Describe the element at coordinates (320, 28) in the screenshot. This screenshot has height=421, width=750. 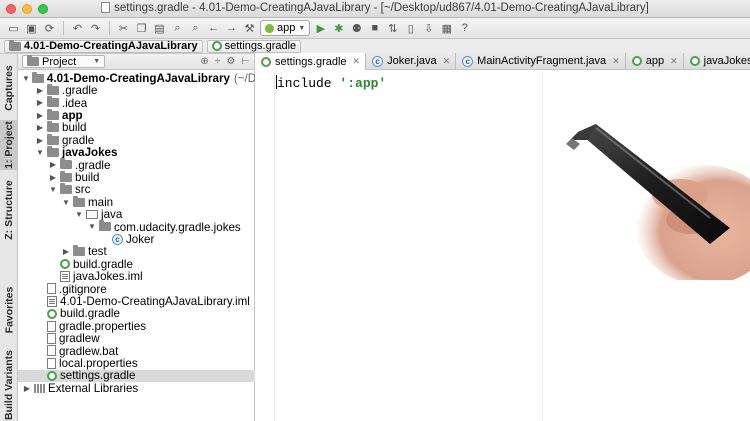
I see `run-icon: ▶` at that location.